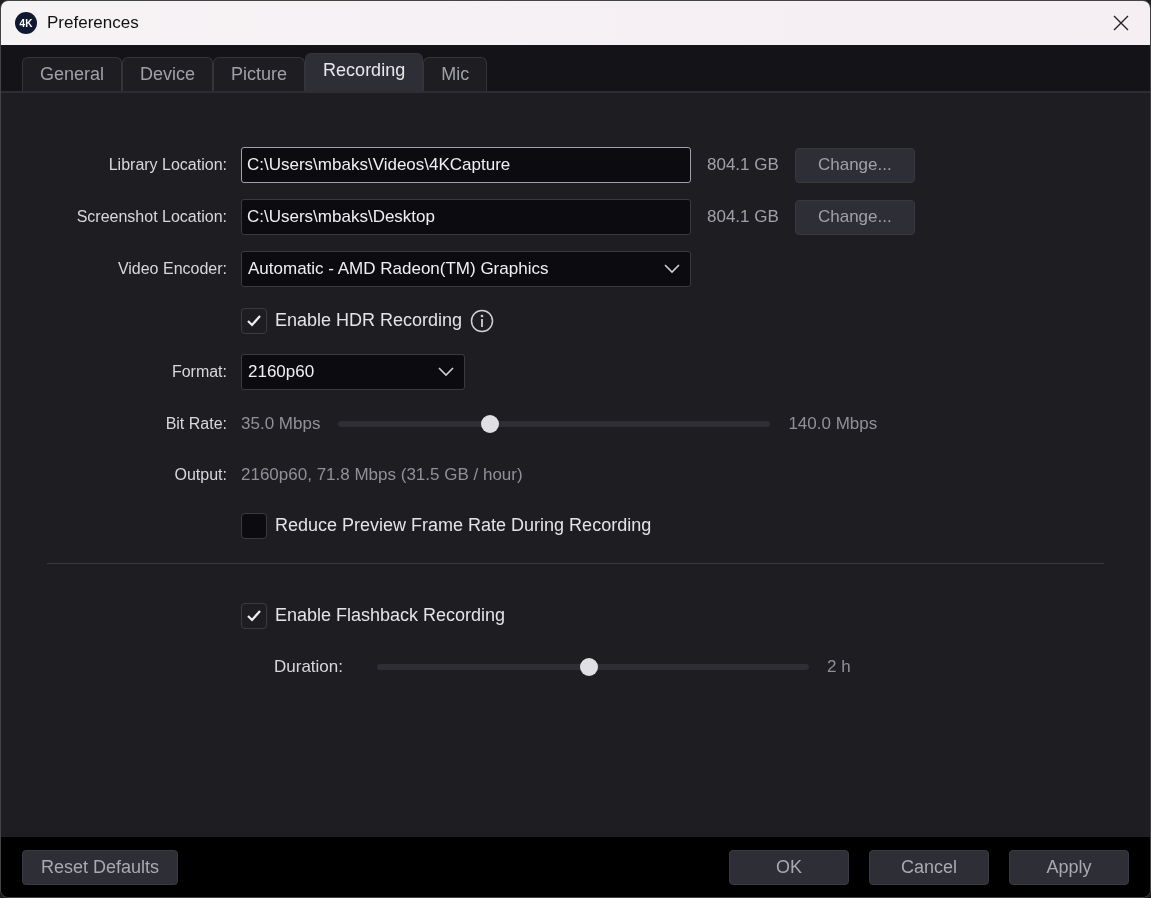  What do you see at coordinates (929, 867) in the screenshot?
I see `dialog-button: Cancel` at bounding box center [929, 867].